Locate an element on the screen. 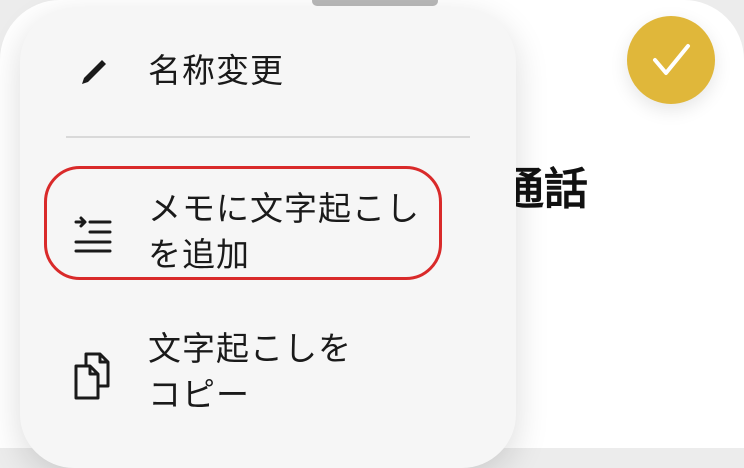 This screenshot has height=468, width=744. done-button is located at coordinates (671, 60).